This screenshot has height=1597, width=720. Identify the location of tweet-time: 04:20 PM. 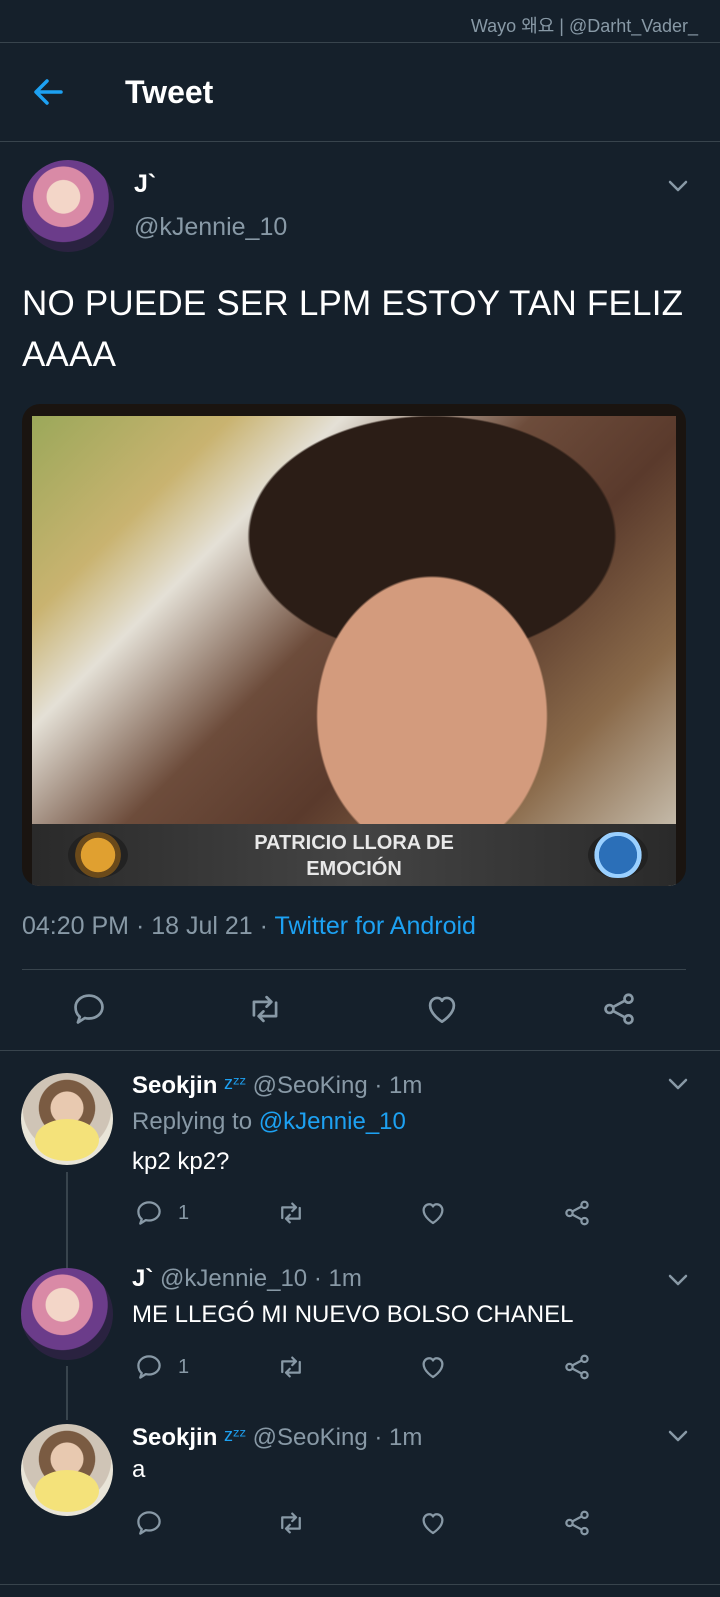
(76, 926).